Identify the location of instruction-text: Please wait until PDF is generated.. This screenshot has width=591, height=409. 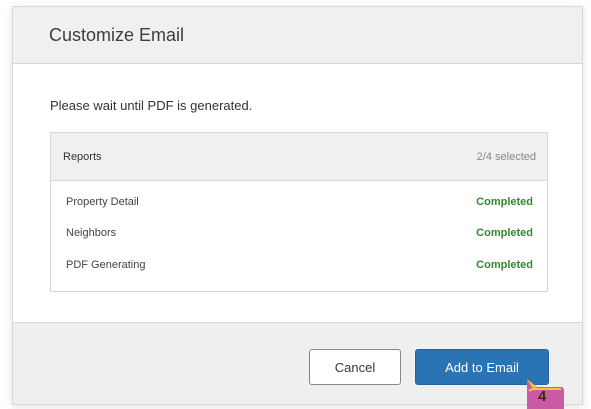
(151, 105).